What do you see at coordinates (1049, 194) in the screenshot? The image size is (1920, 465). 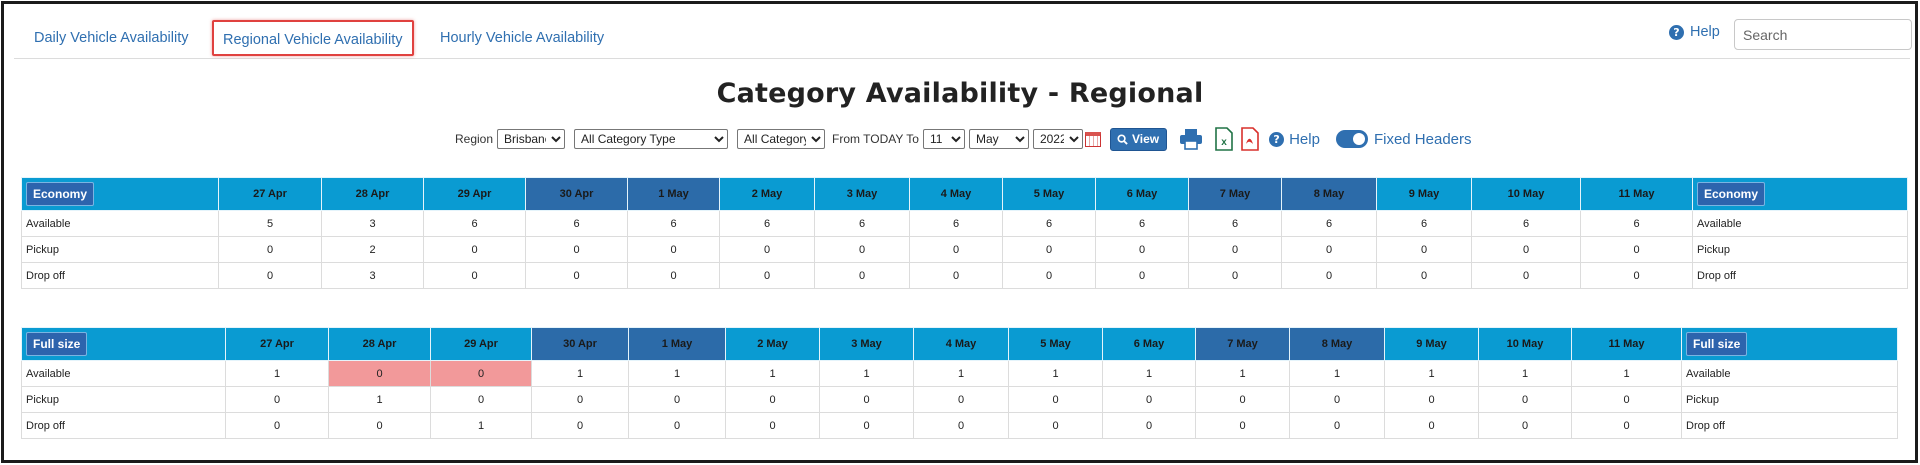 I see `date-header: 5 May` at bounding box center [1049, 194].